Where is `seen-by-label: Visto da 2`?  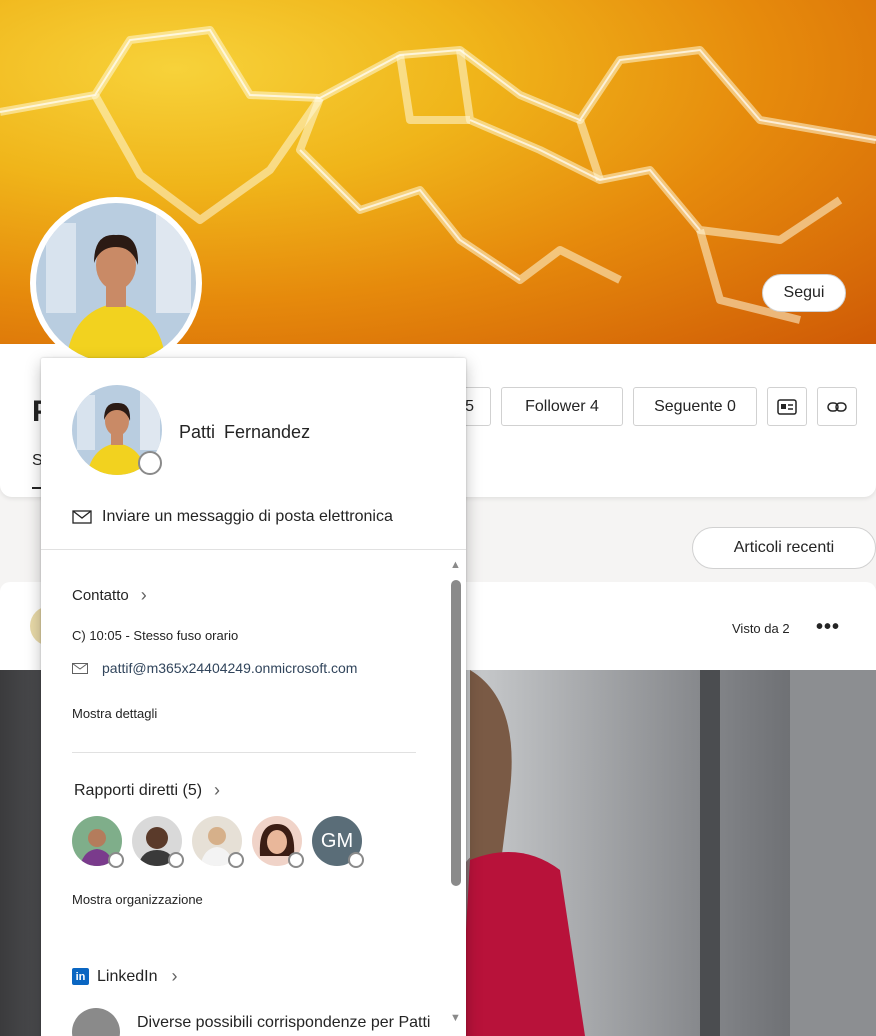
seen-by-label: Visto da 2 is located at coordinates (761, 628).